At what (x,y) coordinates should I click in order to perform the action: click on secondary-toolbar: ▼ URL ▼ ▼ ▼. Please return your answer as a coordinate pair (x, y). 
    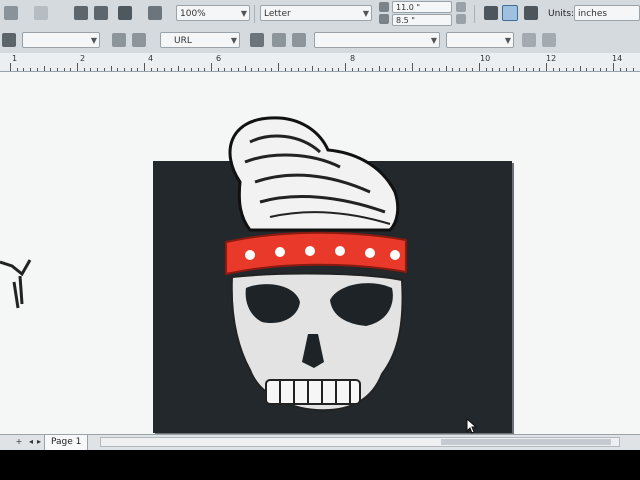
    Looking at the image, I should click on (320, 41).